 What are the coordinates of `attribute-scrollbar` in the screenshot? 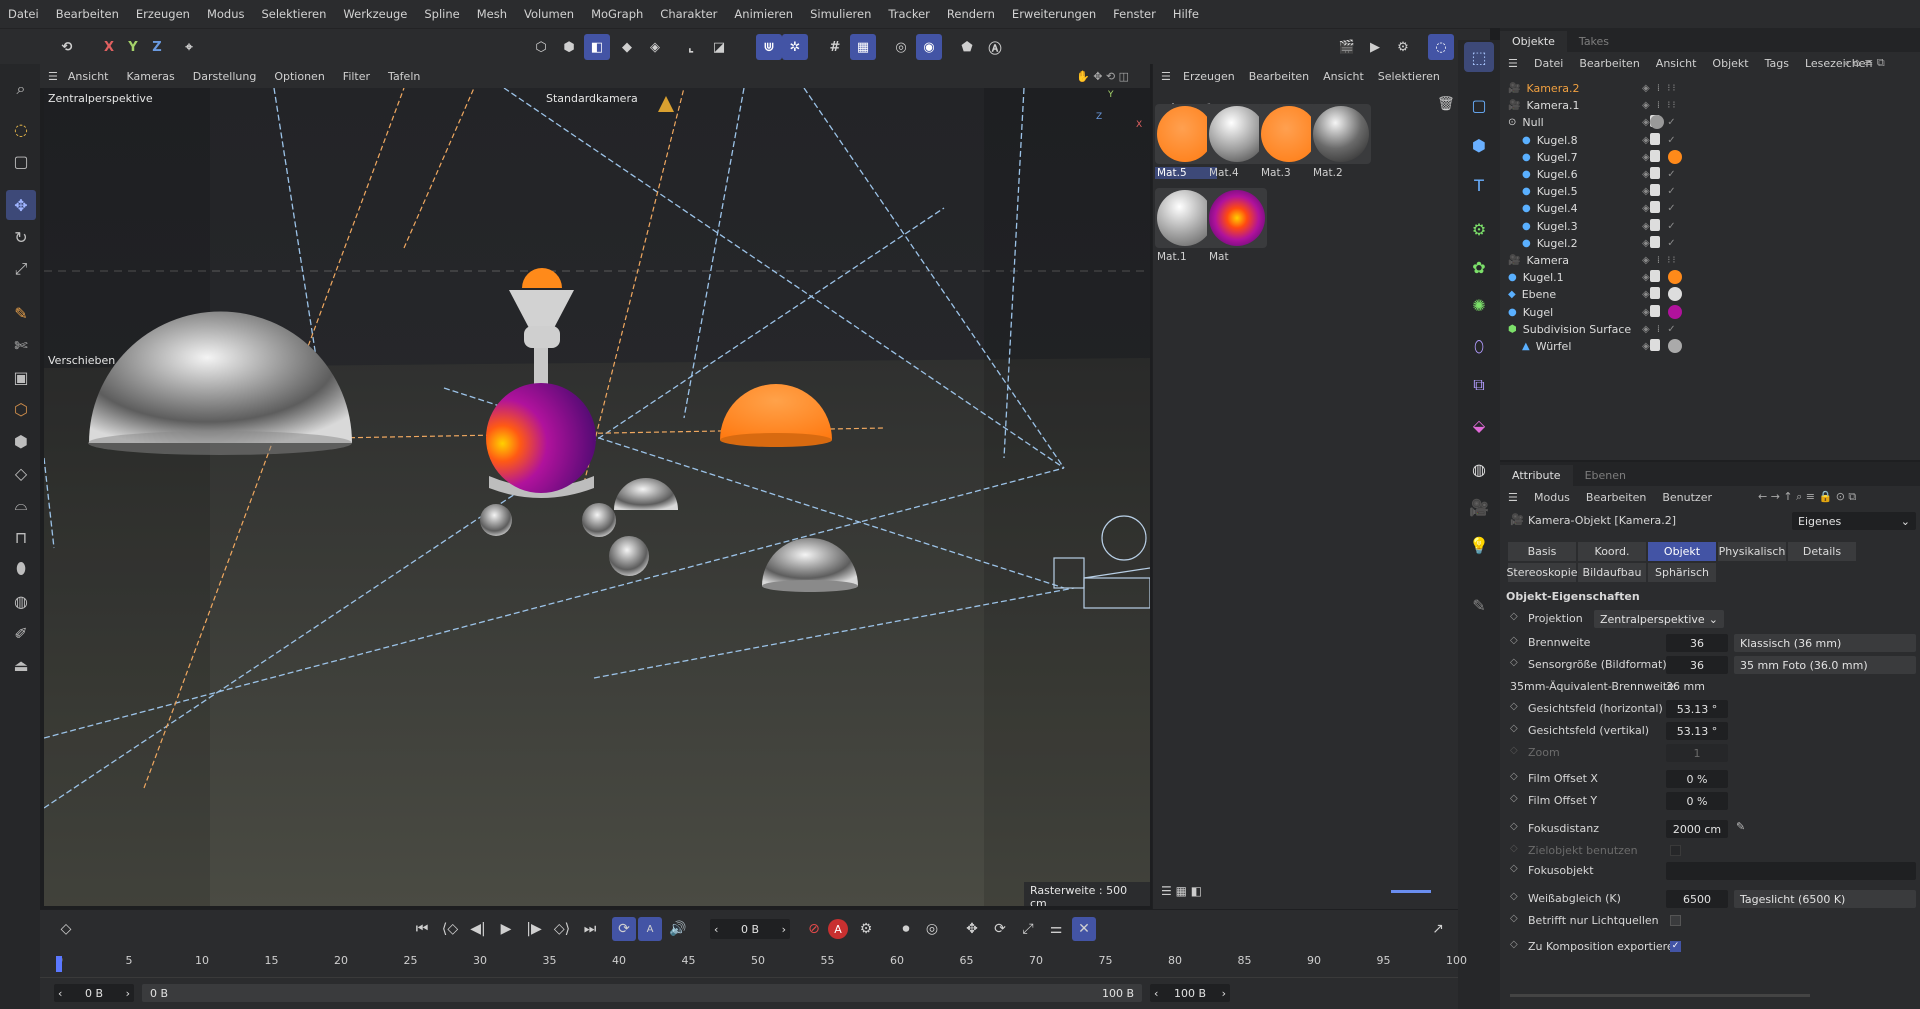 It's located at (1660, 995).